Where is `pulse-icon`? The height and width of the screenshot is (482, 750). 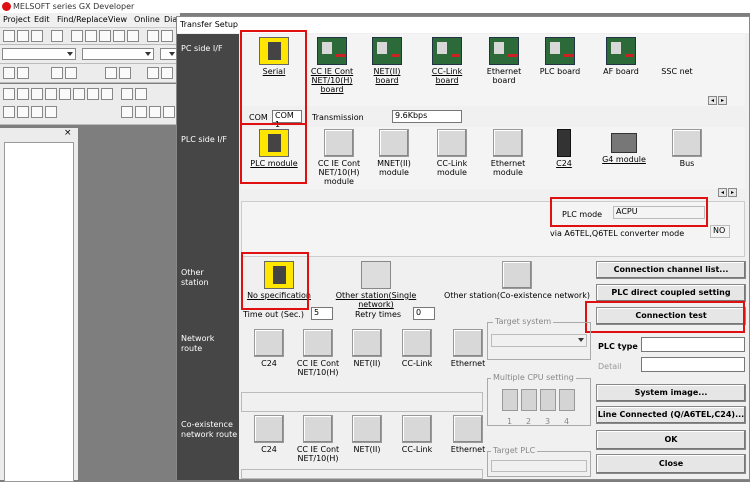 pulse-icon is located at coordinates (9, 112).